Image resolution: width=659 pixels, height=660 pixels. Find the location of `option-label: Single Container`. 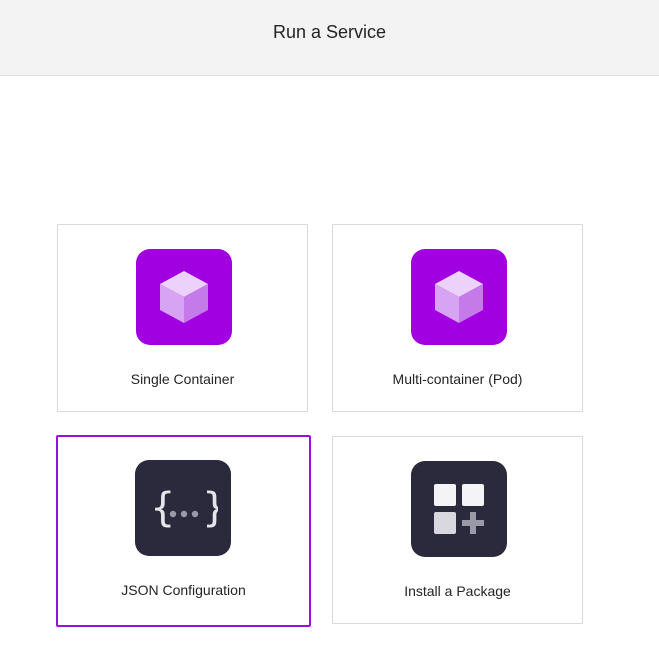

option-label: Single Container is located at coordinates (182, 379).